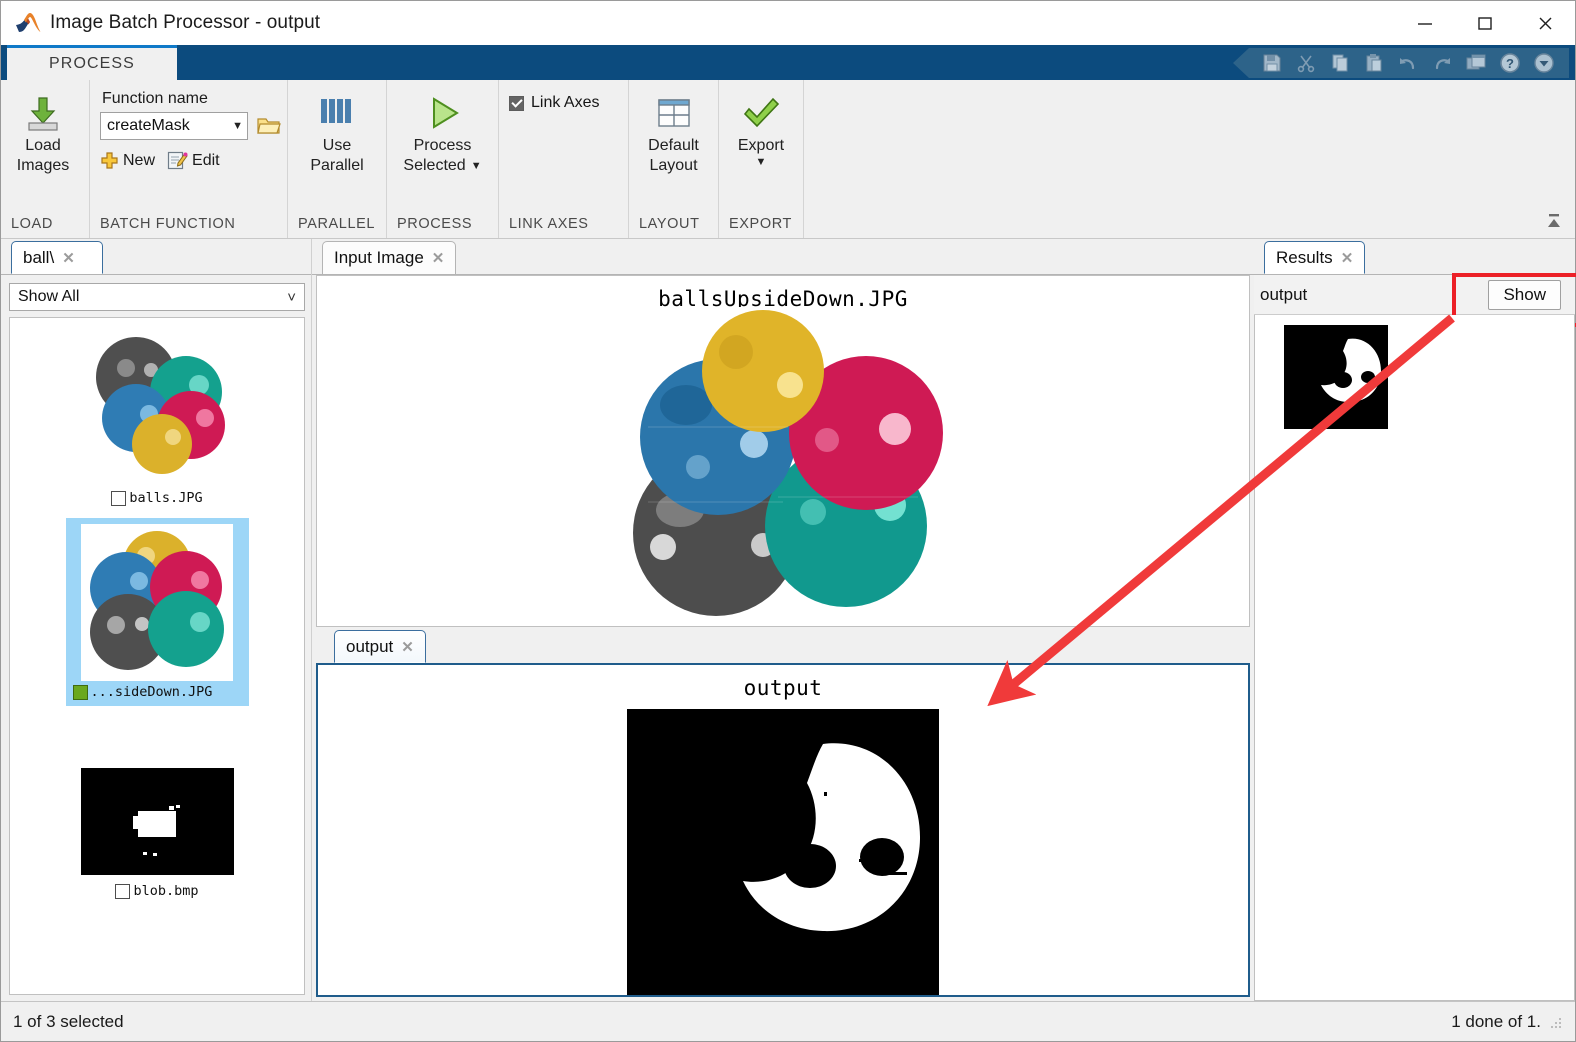  I want to click on ribbon-group-load: Load Images LOAD, so click(45, 159).